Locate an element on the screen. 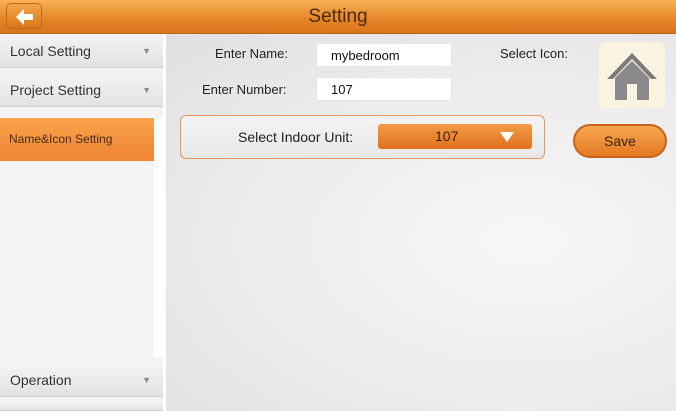 This screenshot has height=411, width=676. icon-label: Select Icon: is located at coordinates (534, 53).